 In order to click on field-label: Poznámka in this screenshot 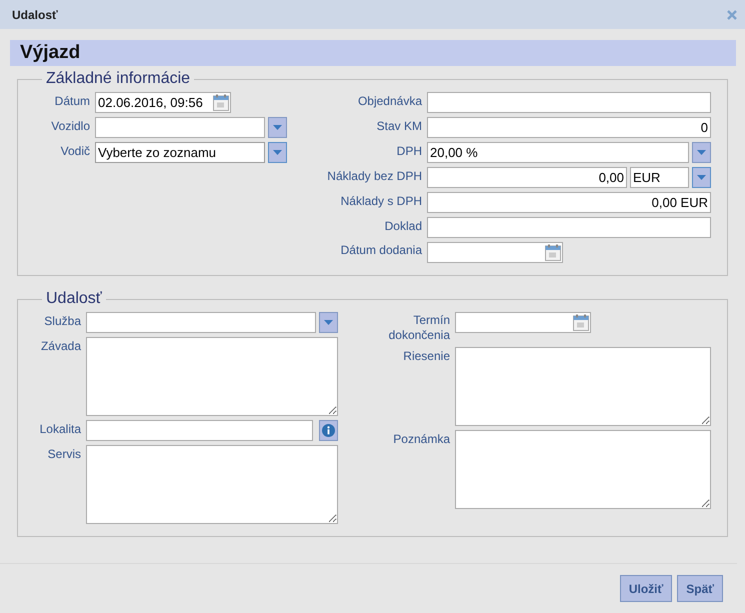, I will do `click(421, 439)`.